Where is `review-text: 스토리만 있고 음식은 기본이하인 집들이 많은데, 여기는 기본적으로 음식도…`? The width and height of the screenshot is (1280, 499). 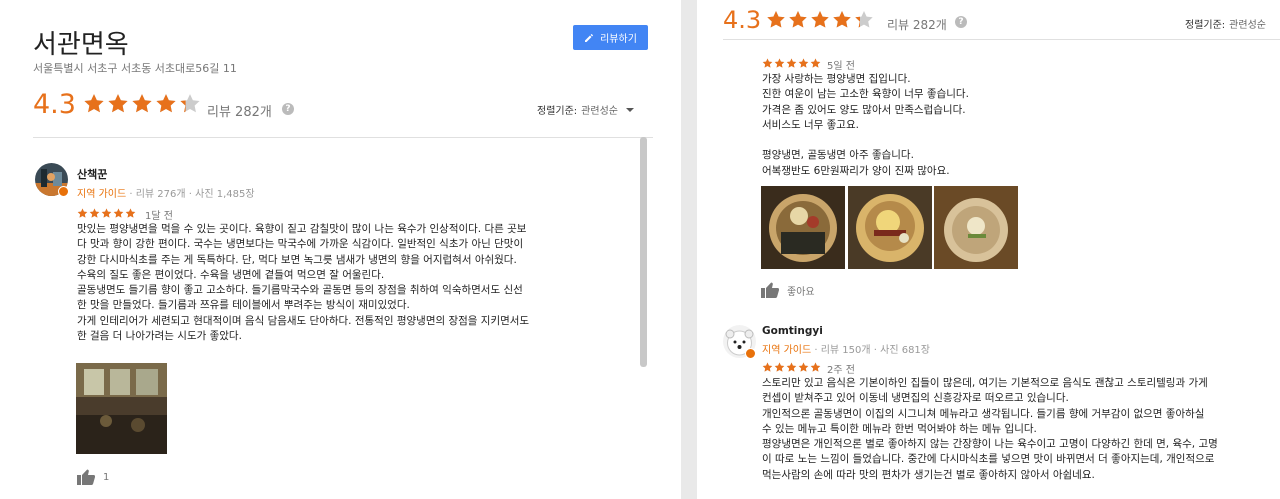 review-text: 스토리만 있고 음식은 기본이하인 집들이 많은데, 여기는 기본적으로 음식도… is located at coordinates (990, 429).